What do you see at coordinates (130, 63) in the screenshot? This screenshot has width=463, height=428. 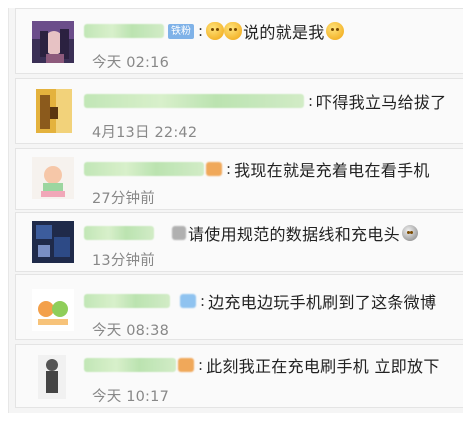 I see `comment-time: 今天 02:16` at bounding box center [130, 63].